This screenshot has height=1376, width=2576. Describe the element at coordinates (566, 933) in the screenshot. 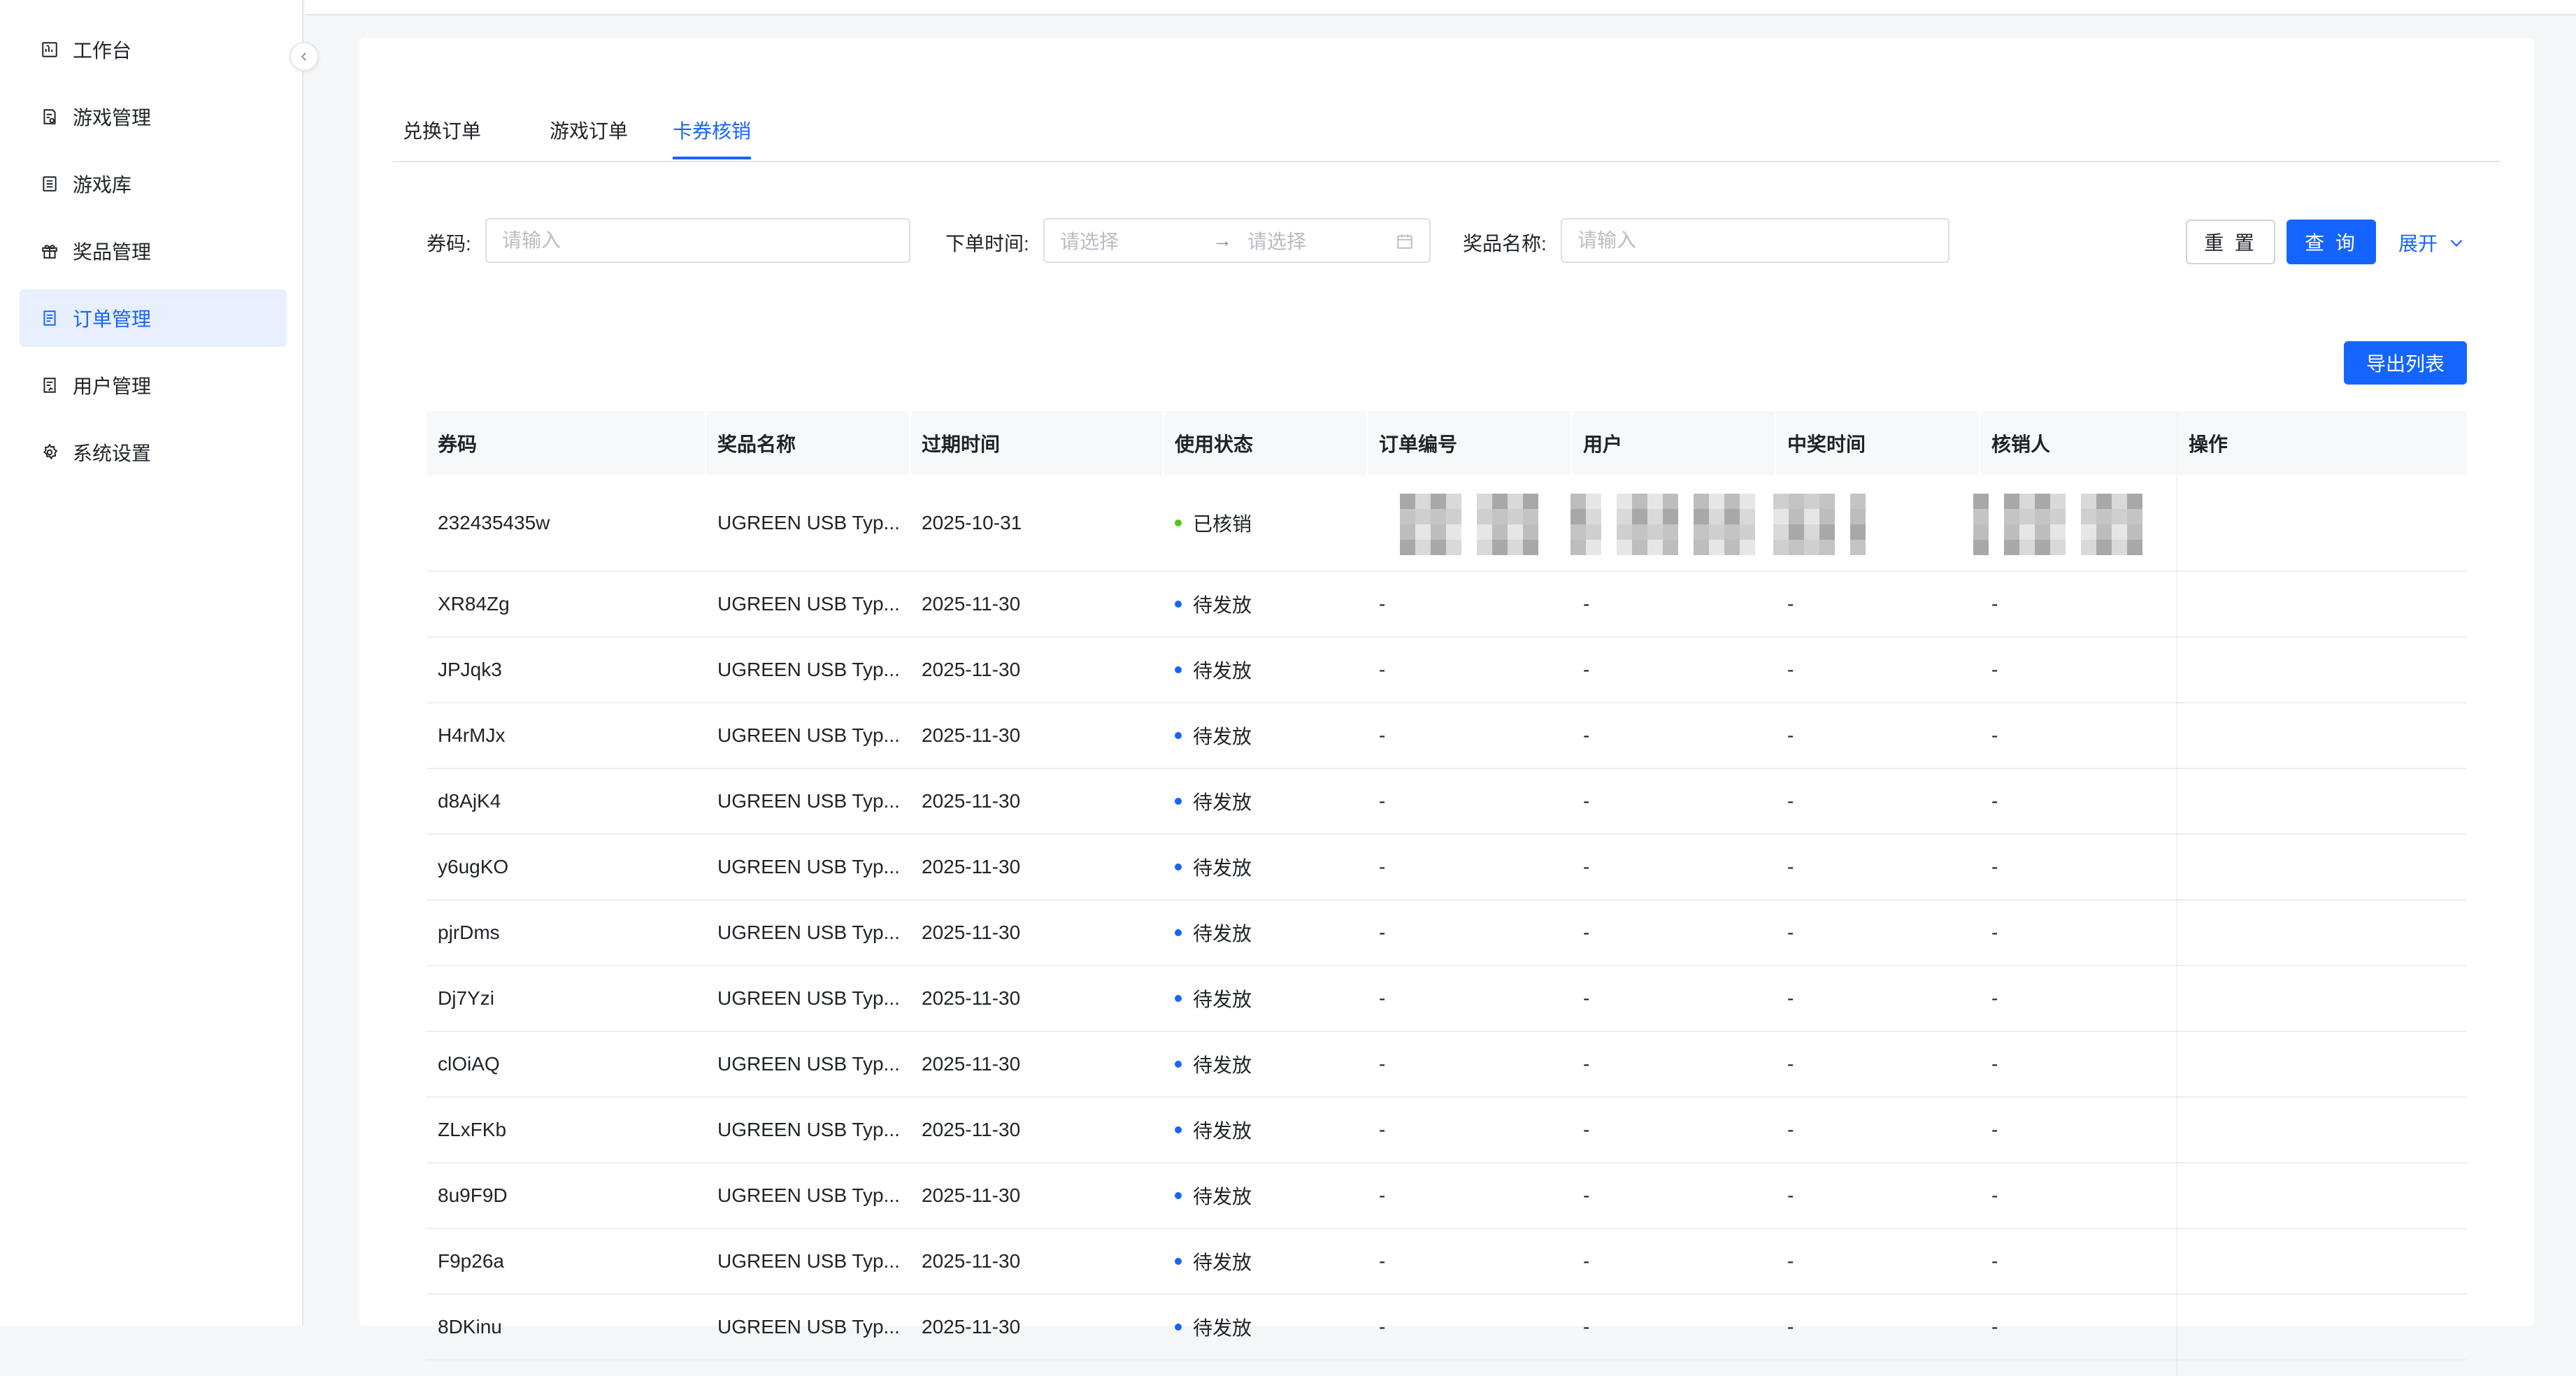

I see `code-cell: pjrDms` at that location.